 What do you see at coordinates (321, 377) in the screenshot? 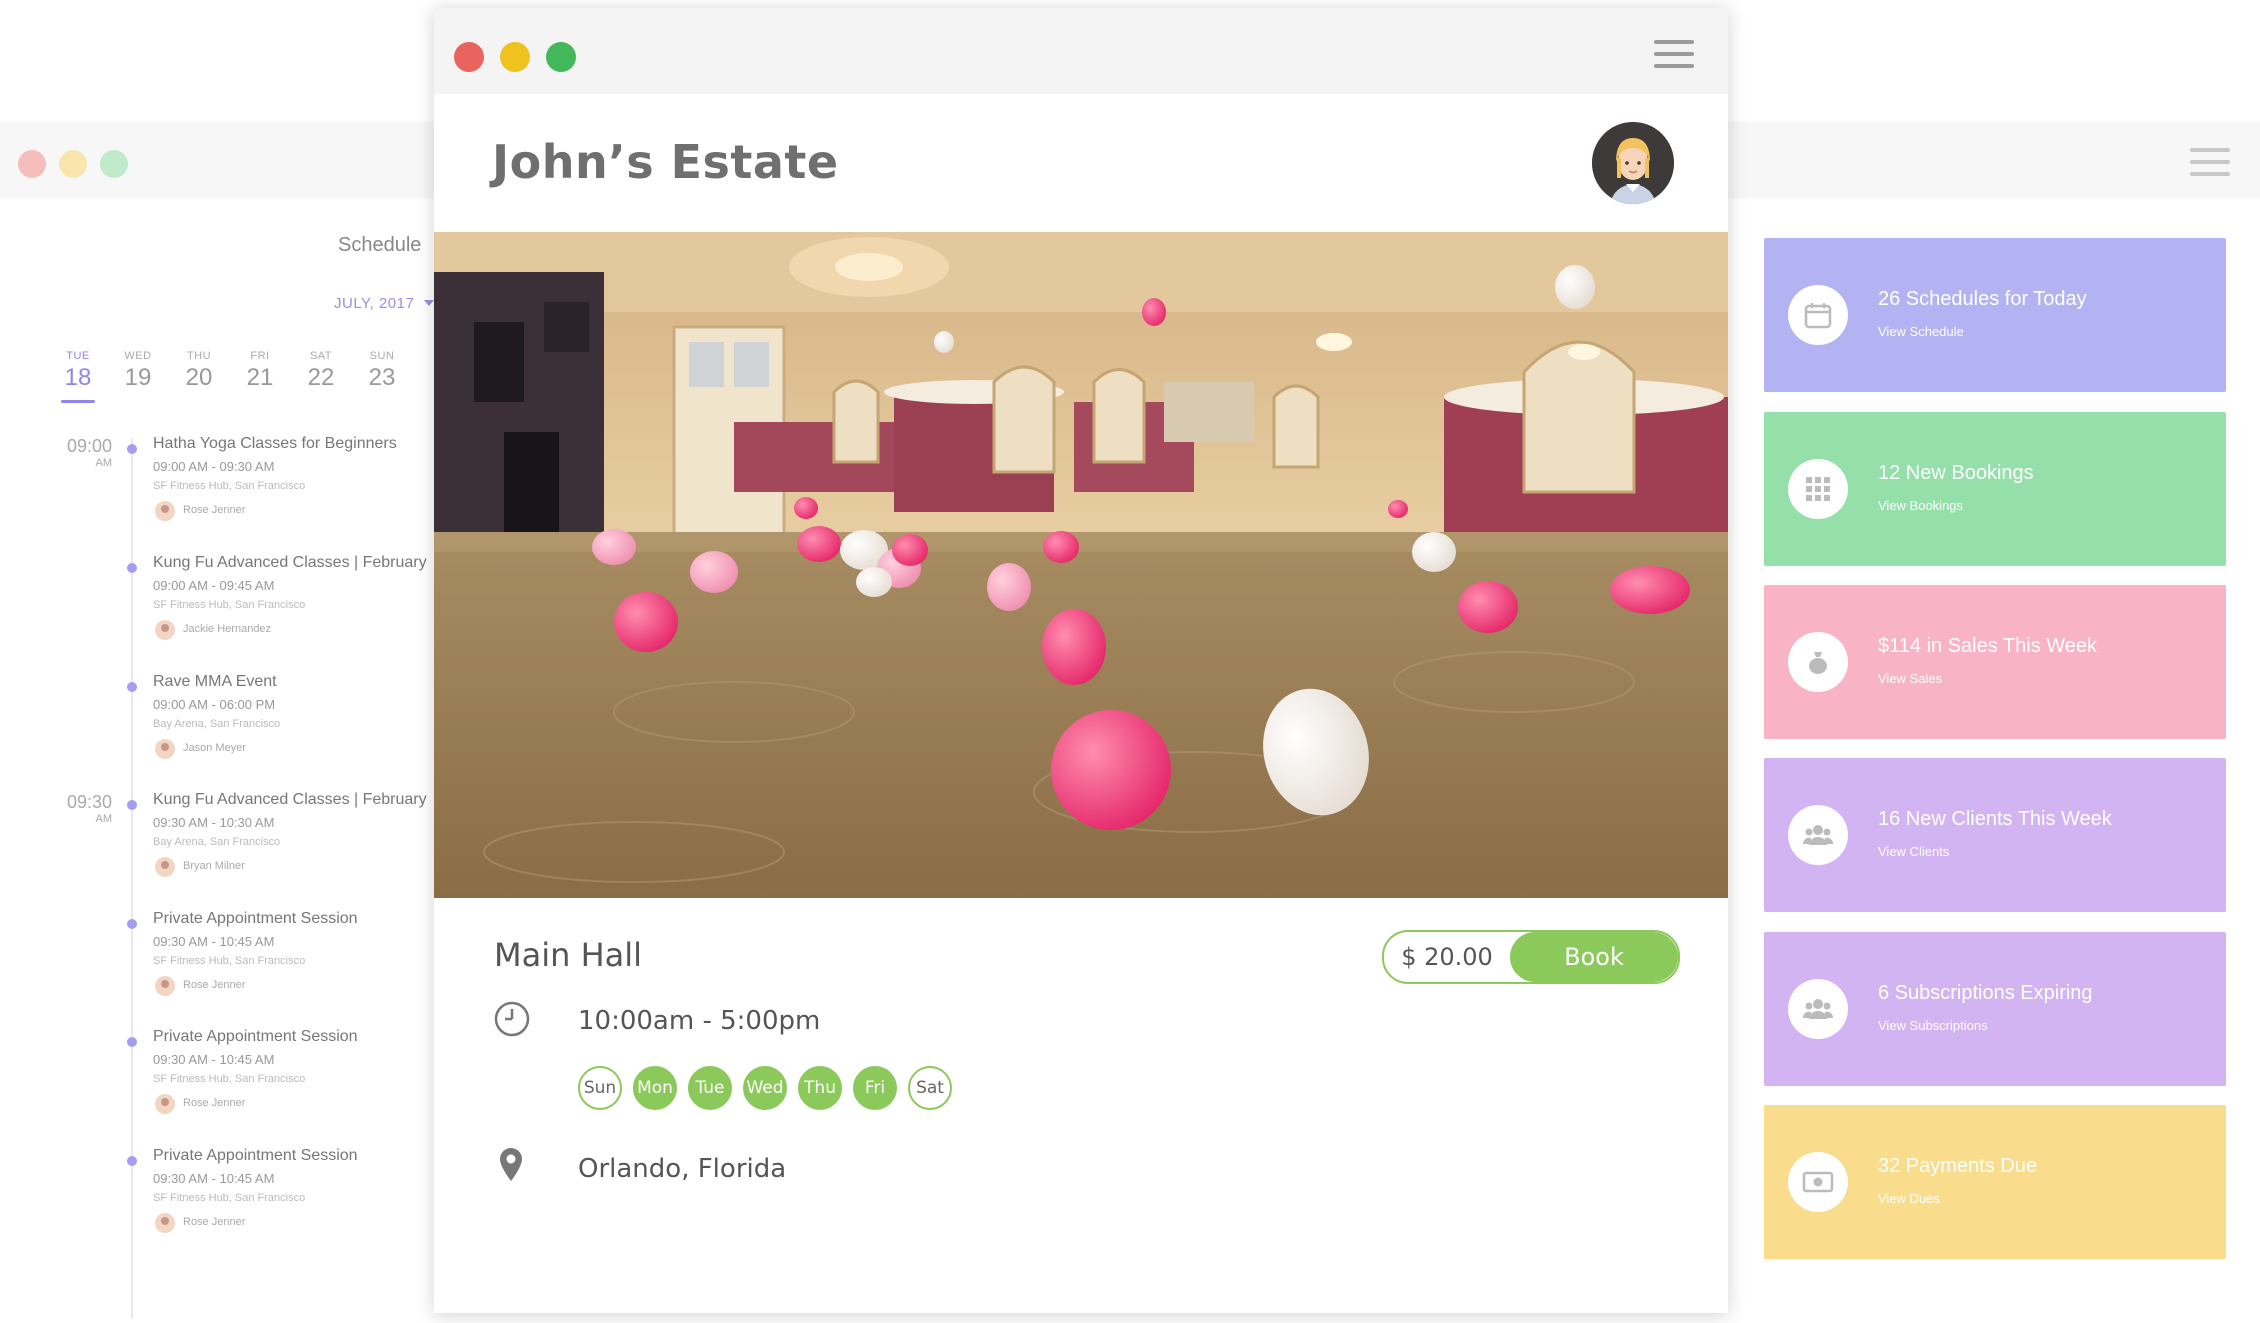
I see `day-date: 22` at bounding box center [321, 377].